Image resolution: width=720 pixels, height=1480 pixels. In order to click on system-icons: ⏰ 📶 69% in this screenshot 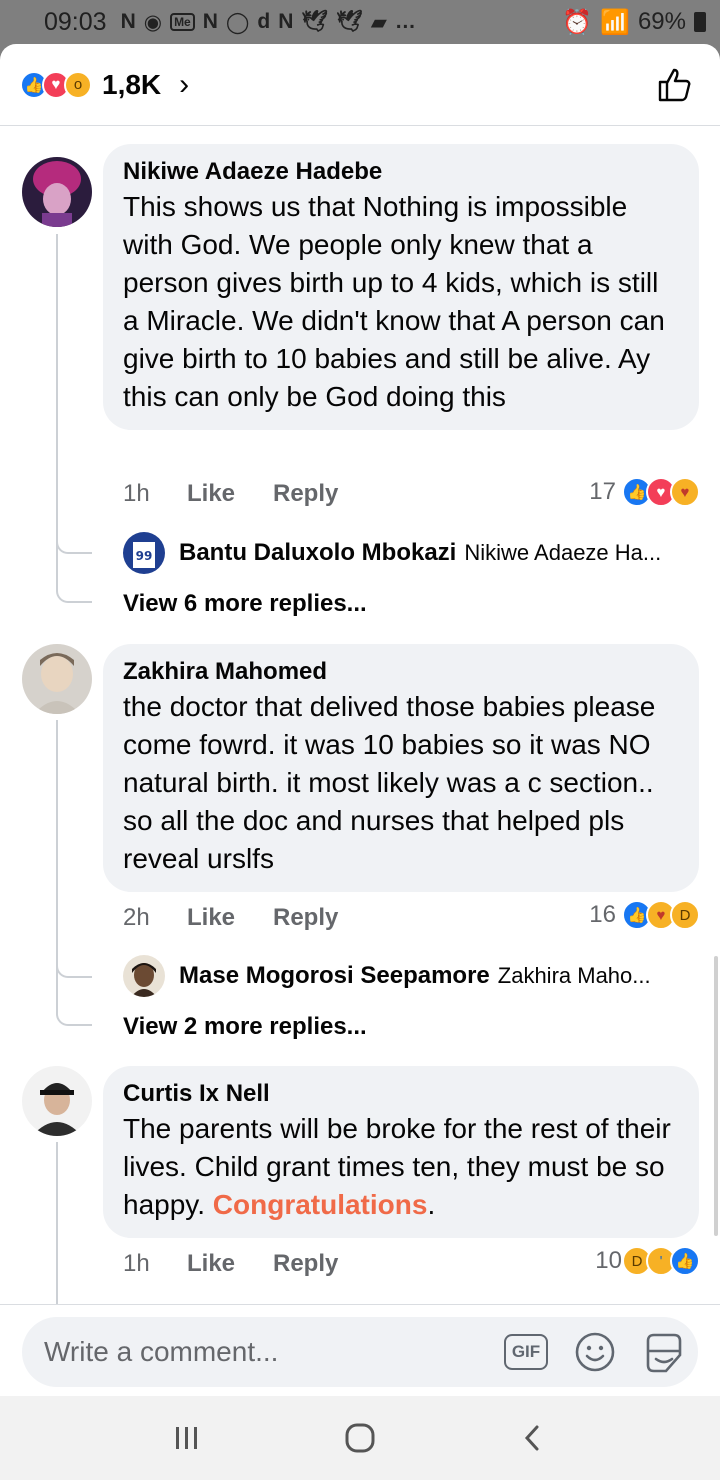, I will do `click(634, 22)`.